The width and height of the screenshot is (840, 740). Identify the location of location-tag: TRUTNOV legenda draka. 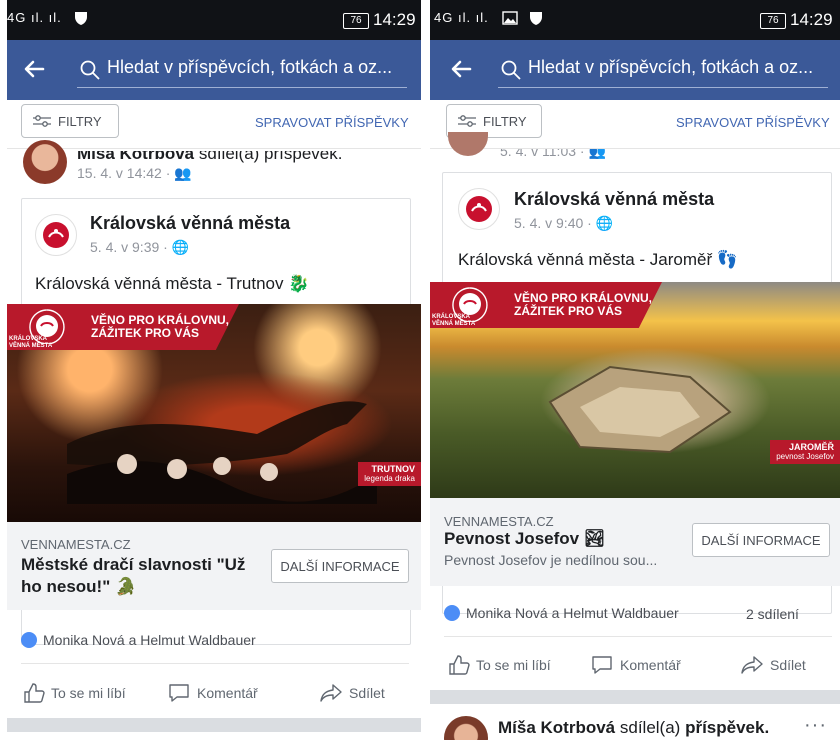
(389, 474).